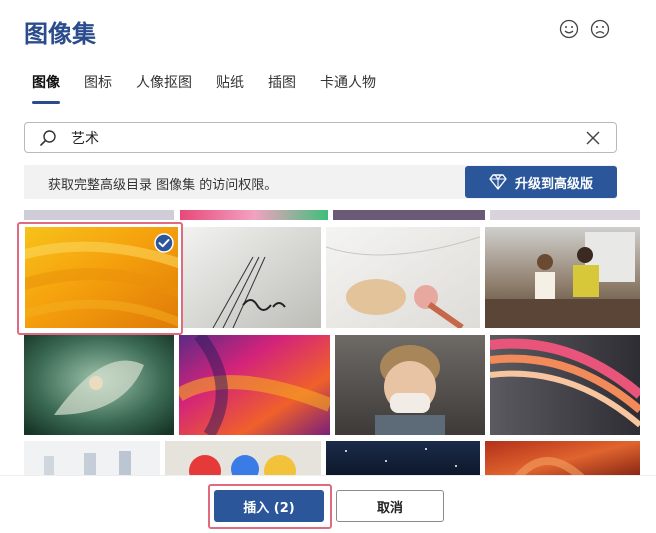 The image size is (656, 533). What do you see at coordinates (569, 29) in the screenshot?
I see `smile-icon` at bounding box center [569, 29].